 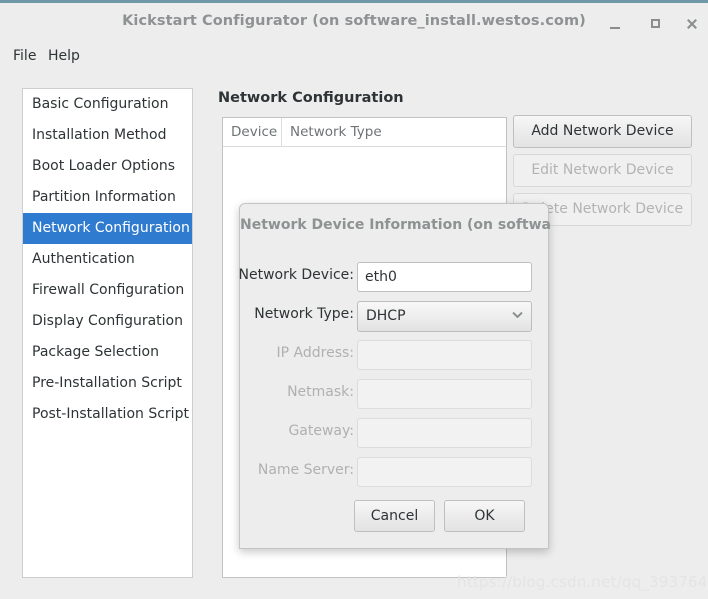 What do you see at coordinates (394, 516) in the screenshot?
I see `cancel-button: Cancel` at bounding box center [394, 516].